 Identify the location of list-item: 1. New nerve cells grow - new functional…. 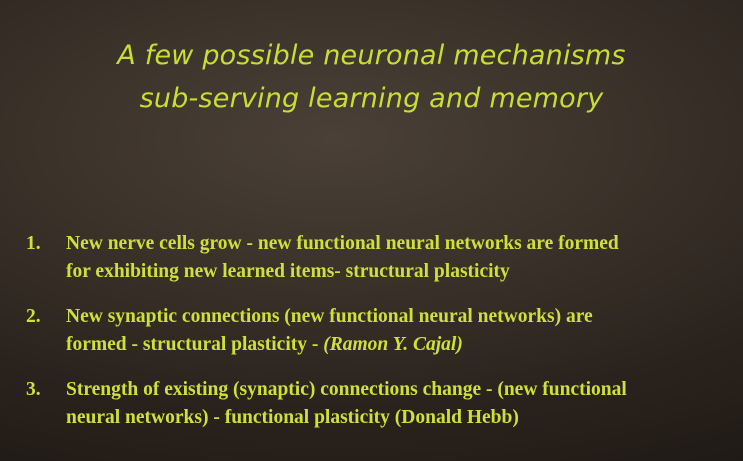
(381, 258).